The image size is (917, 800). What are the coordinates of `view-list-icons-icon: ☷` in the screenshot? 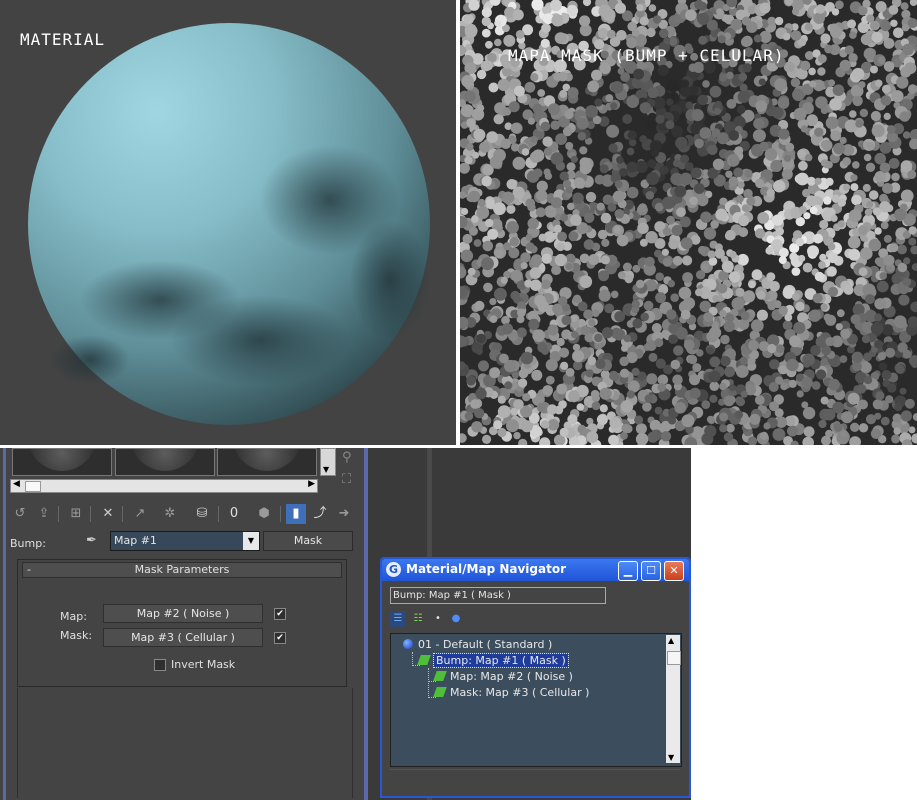 It's located at (418, 619).